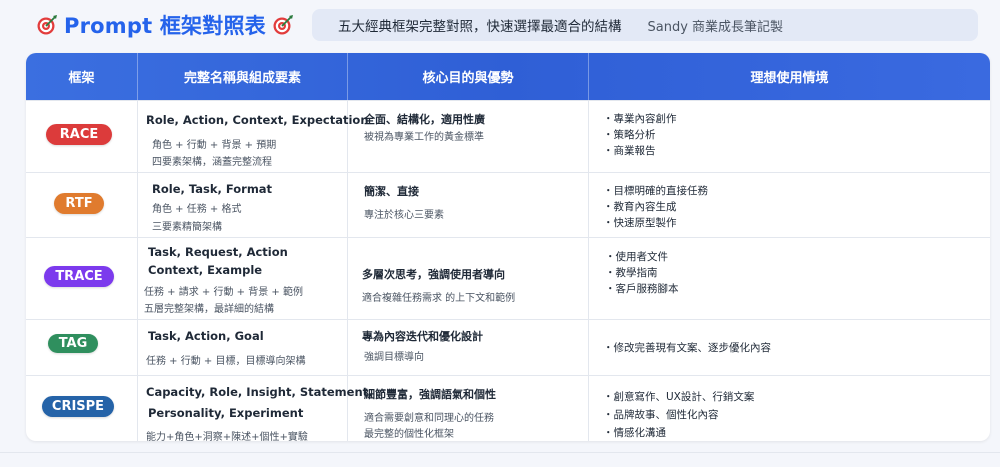  I want to click on purpose-headline: 專為內容迭代和優化設計, so click(422, 336).